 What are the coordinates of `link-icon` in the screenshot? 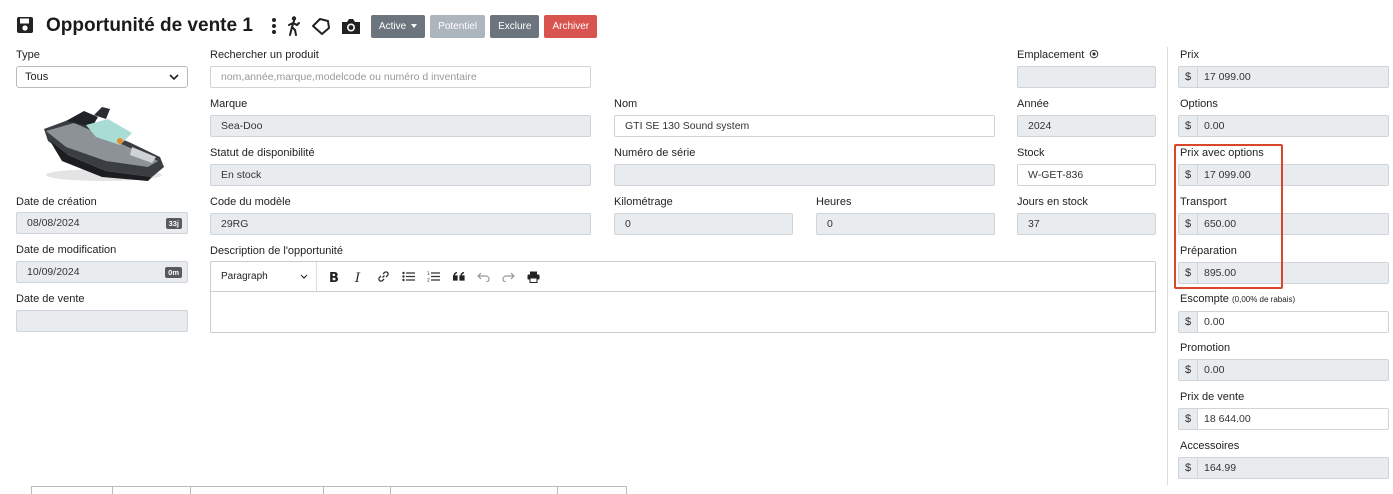 It's located at (383, 277).